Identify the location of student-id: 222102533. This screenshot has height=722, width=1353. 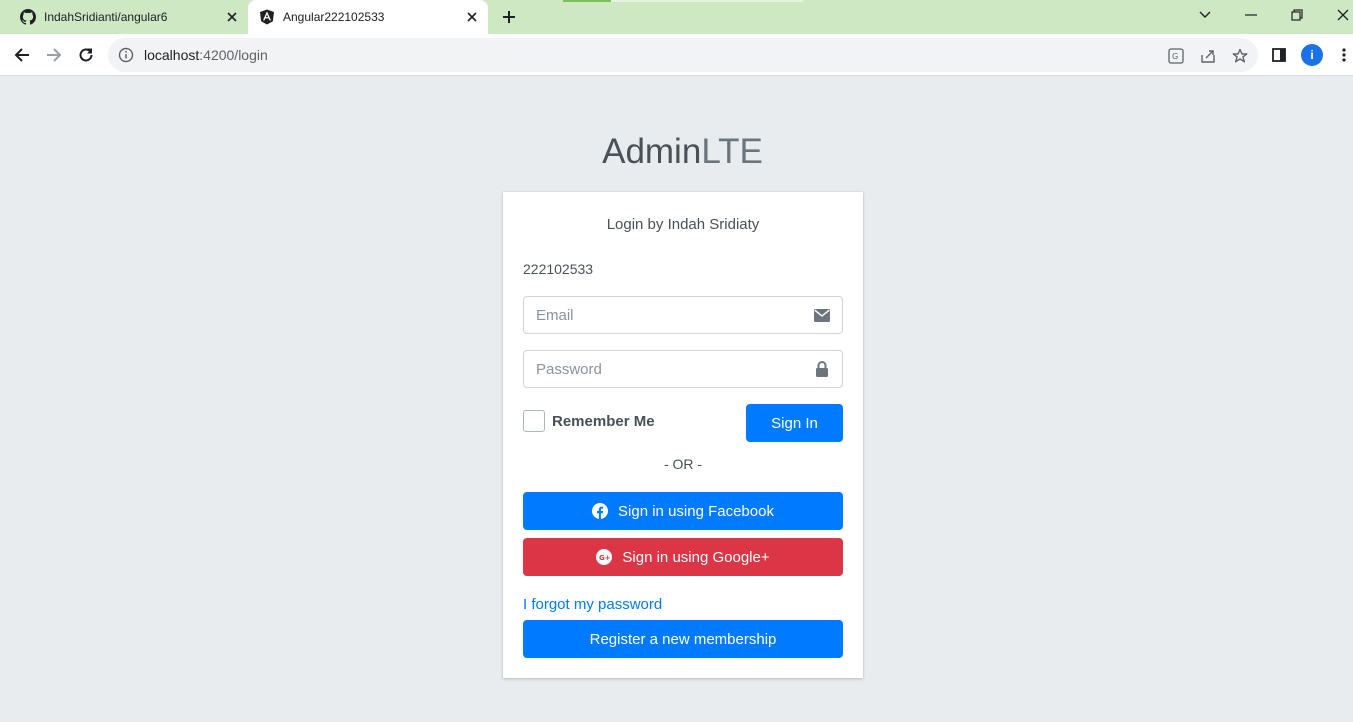
(558, 269).